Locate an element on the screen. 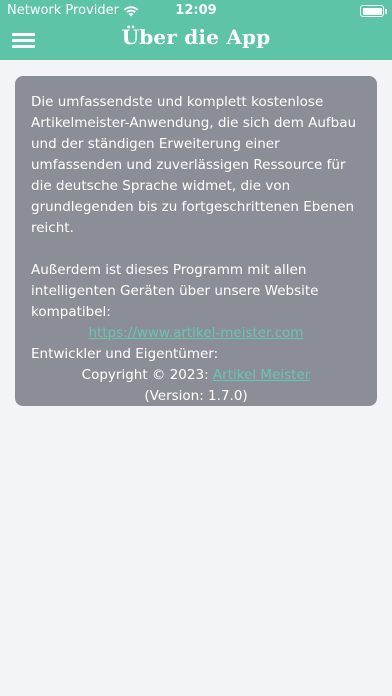 This screenshot has width=392, height=696. copyright-text: Copyright © 2023: is located at coordinates (145, 375).